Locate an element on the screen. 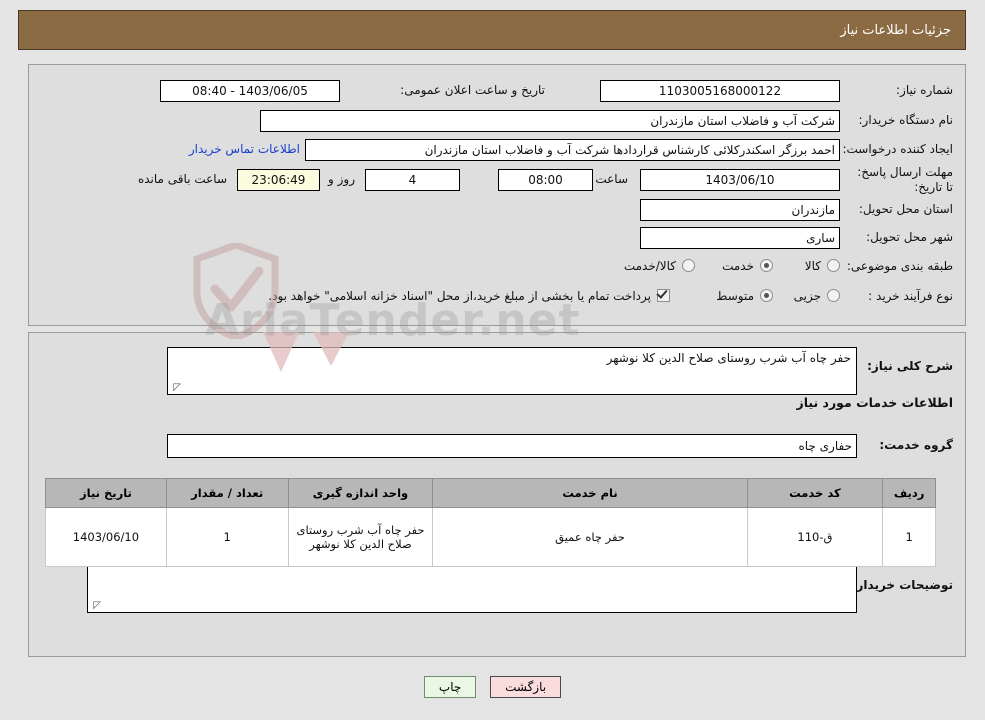  print-button: چاپ is located at coordinates (450, 687).